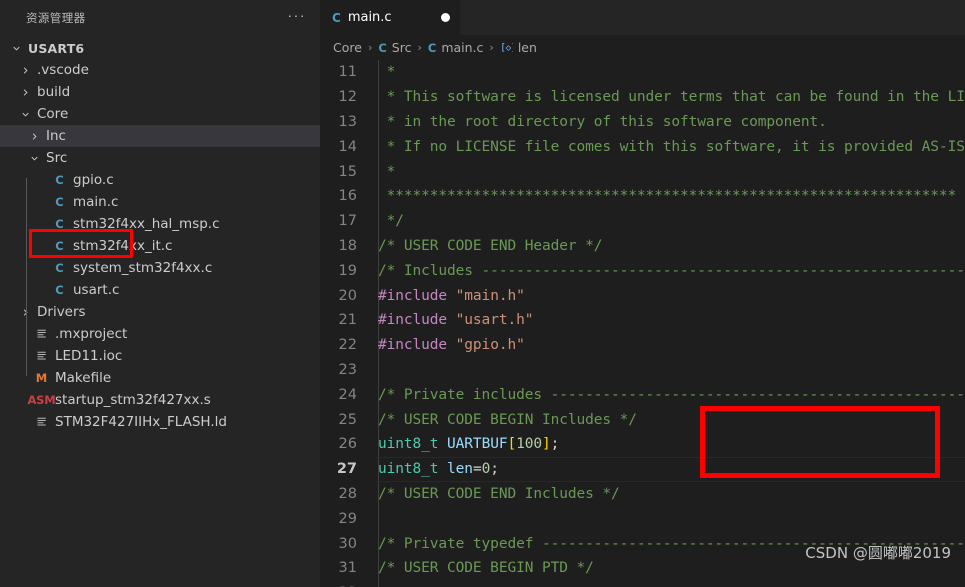  What do you see at coordinates (670, 494) in the screenshot?
I see `code-line-text: /* USER CODE END Includes */` at bounding box center [670, 494].